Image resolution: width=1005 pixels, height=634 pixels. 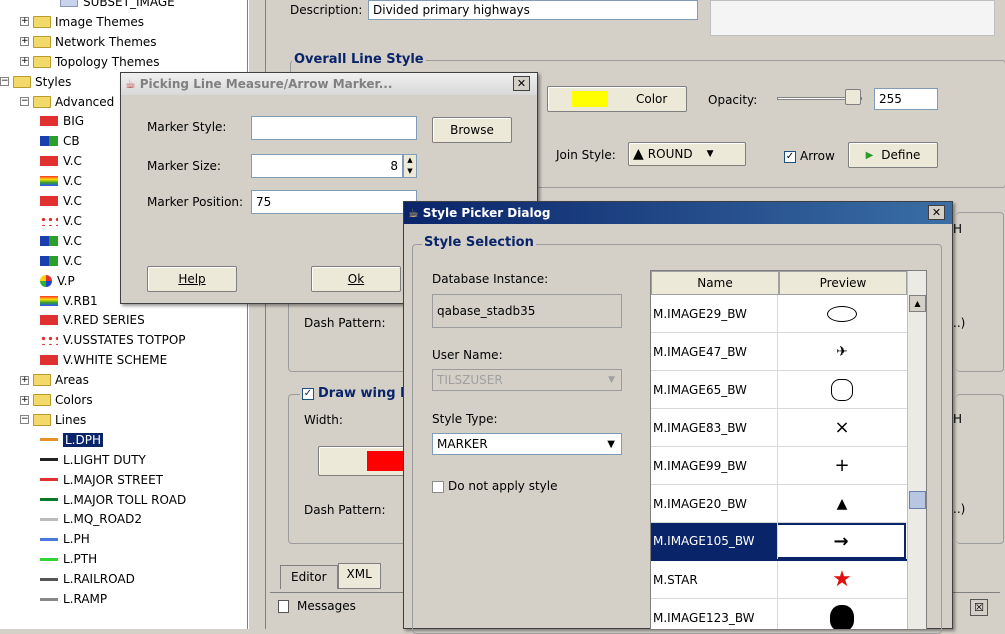 What do you see at coordinates (714, 313) in the screenshot?
I see `row-name: M.IMAGE29_BW` at bounding box center [714, 313].